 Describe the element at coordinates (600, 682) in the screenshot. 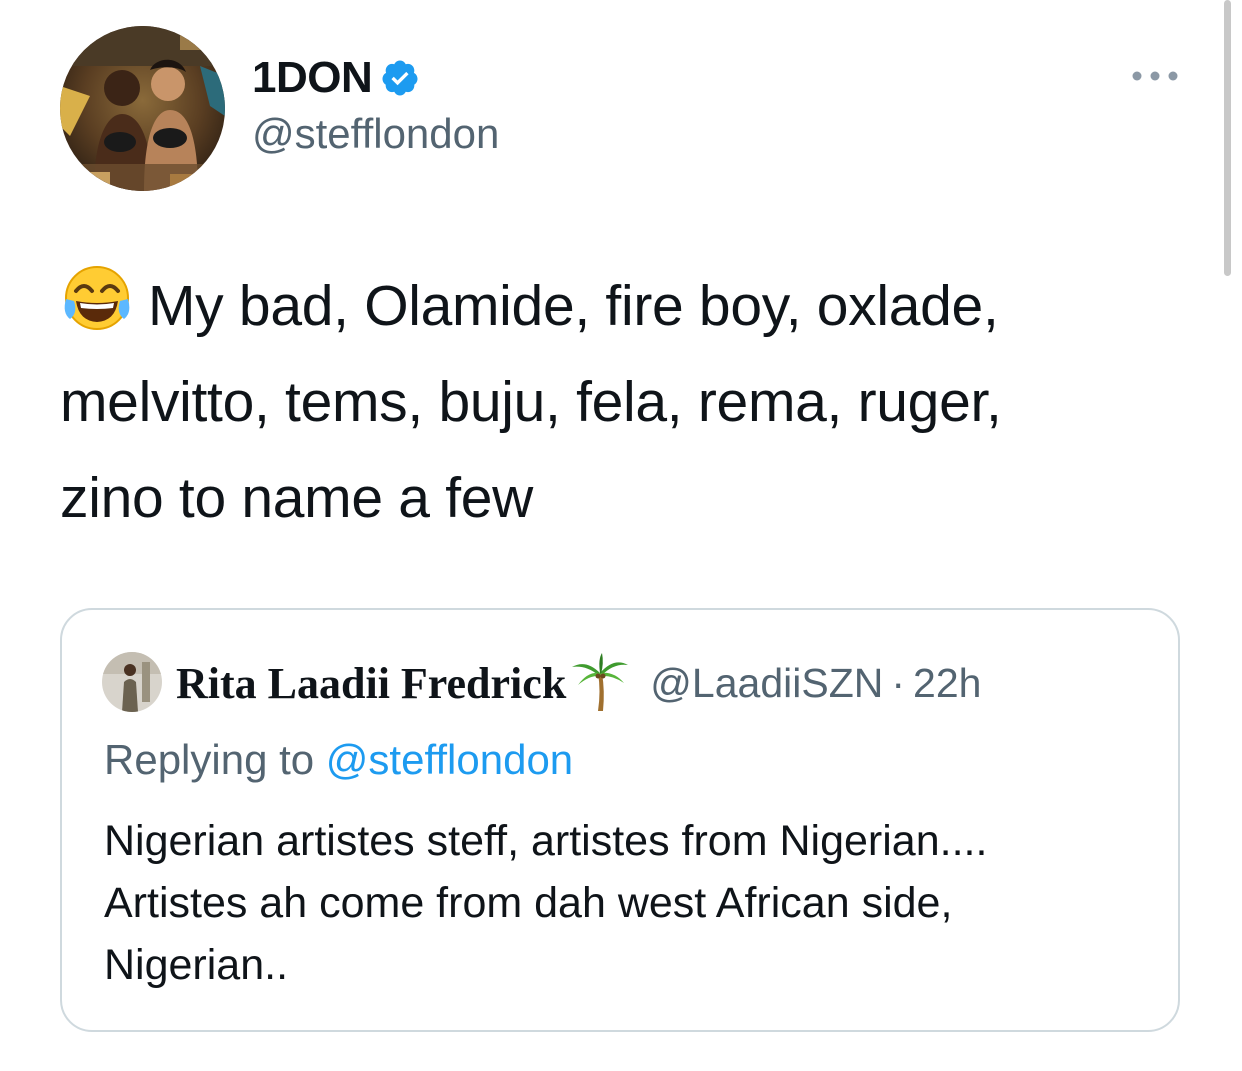

I see `palm-tree-icon` at that location.